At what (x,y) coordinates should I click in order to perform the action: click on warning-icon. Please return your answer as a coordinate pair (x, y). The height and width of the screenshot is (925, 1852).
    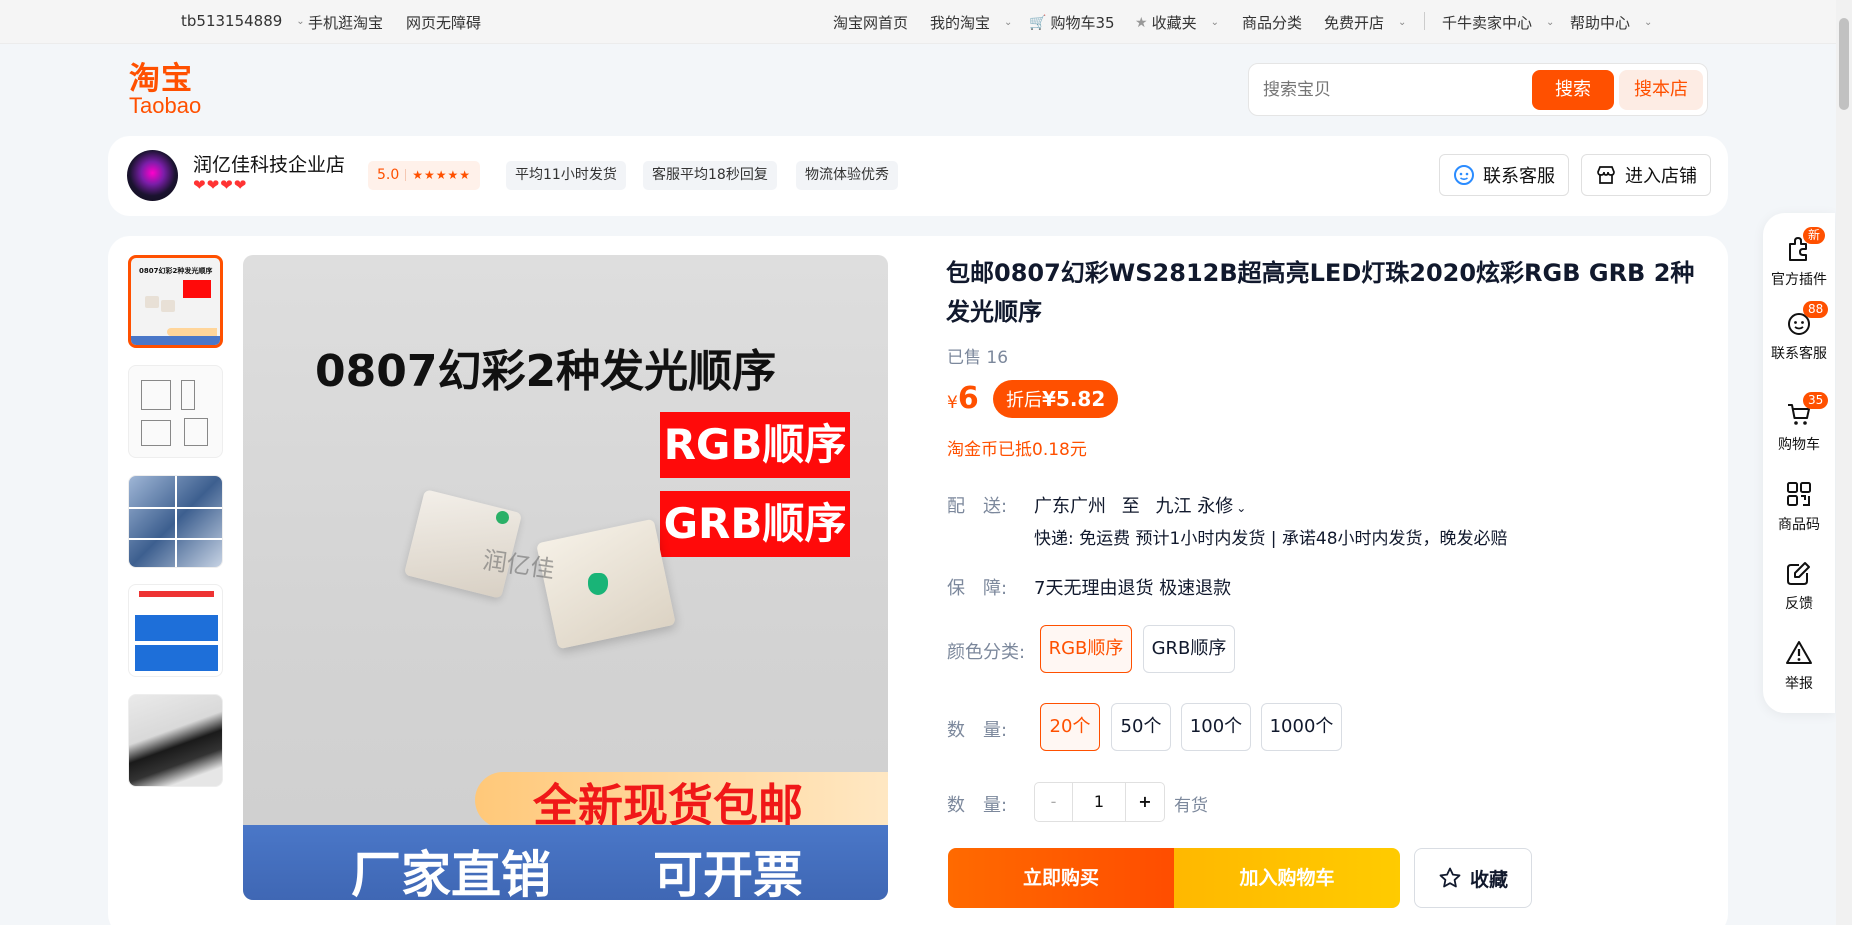
    Looking at the image, I should click on (1799, 653).